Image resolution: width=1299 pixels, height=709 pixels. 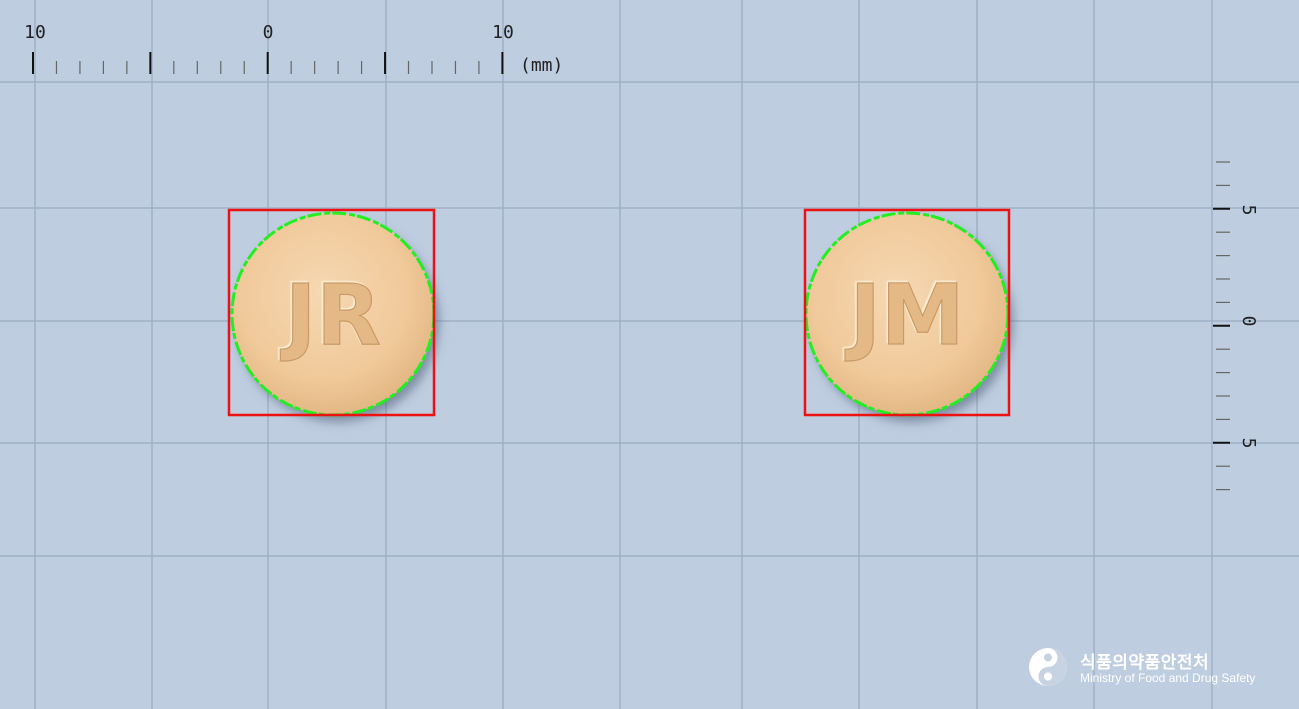 What do you see at coordinates (905, 315) in the screenshot?
I see `pill-back-imprint: JM` at bounding box center [905, 315].